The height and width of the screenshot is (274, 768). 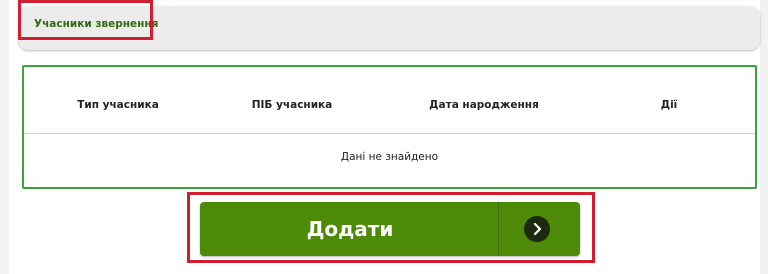 I want to click on column-header-actions: Дії, so click(x=669, y=105).